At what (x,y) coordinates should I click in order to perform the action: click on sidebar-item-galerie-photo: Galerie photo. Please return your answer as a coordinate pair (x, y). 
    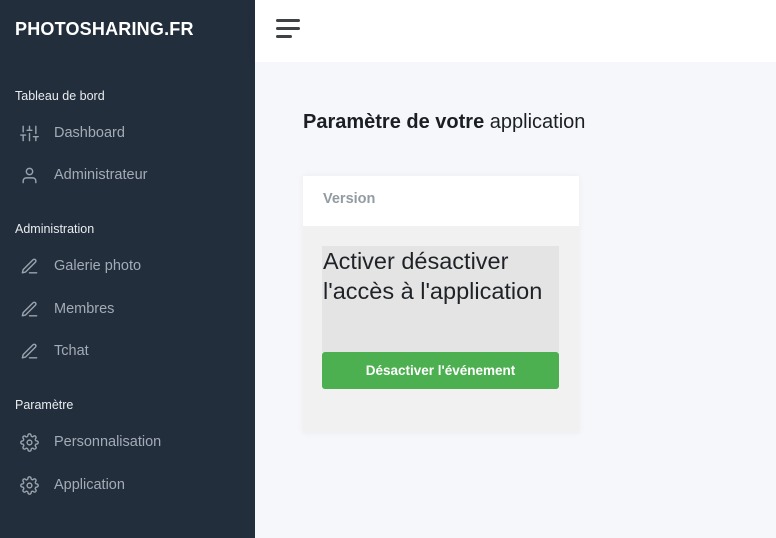
    Looking at the image, I should click on (127, 266).